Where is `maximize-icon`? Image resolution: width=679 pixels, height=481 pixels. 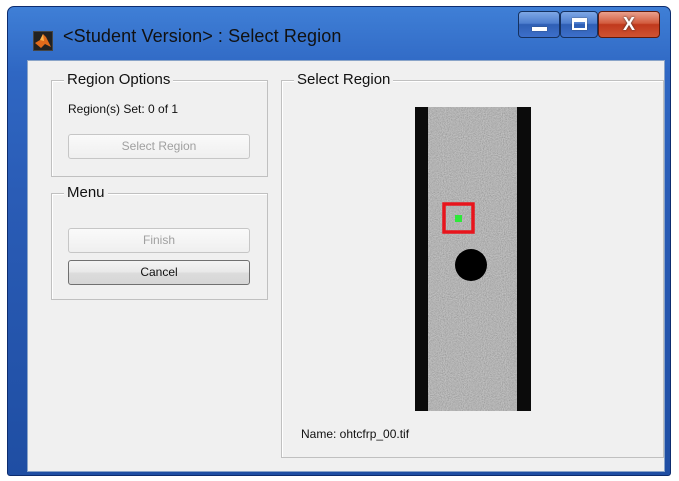
maximize-icon is located at coordinates (579, 24).